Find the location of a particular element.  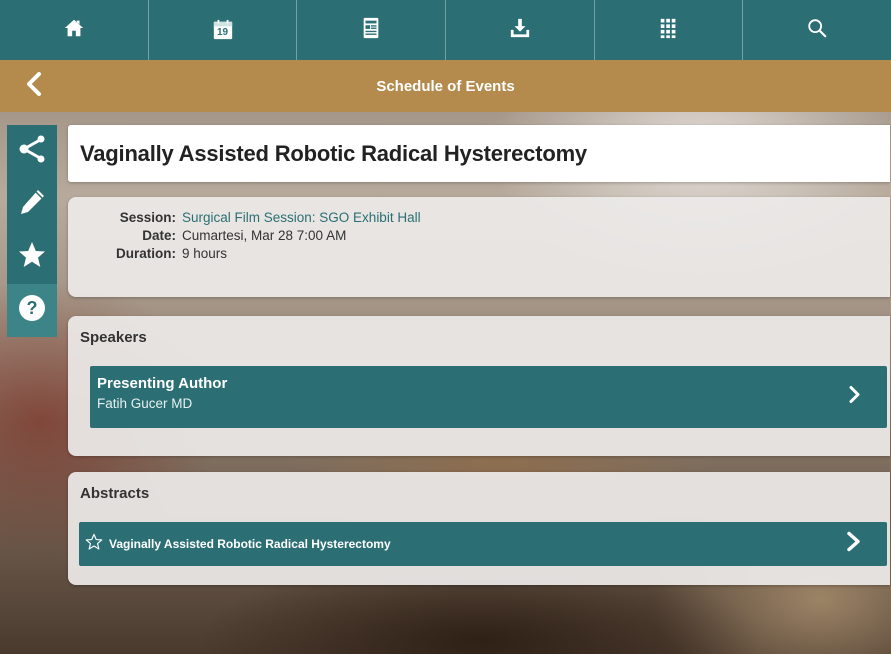

schedule-icon is located at coordinates (371, 30).